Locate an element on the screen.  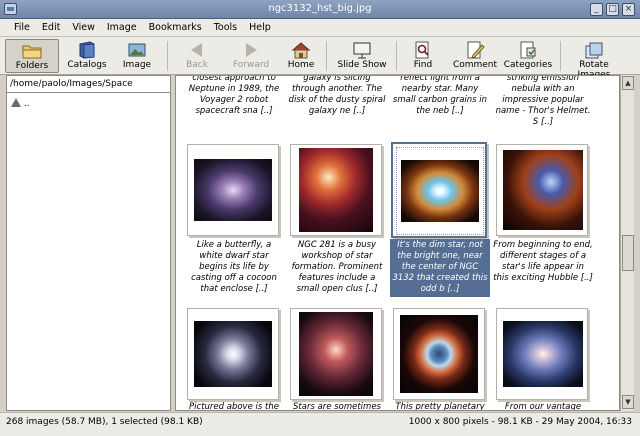
scroll-down-icon: ▼ is located at coordinates (628, 402).